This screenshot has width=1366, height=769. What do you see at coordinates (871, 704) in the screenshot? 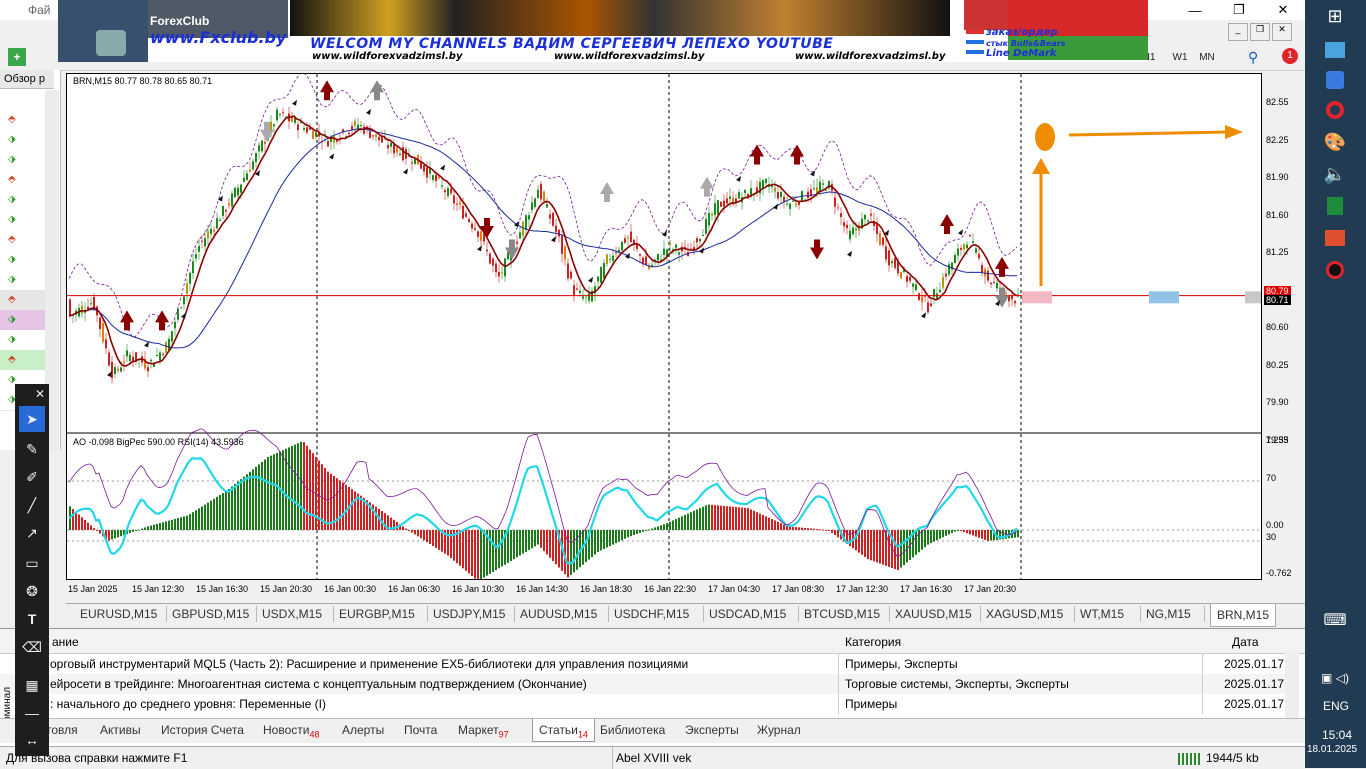
I see `article-category: Примеры` at bounding box center [871, 704].